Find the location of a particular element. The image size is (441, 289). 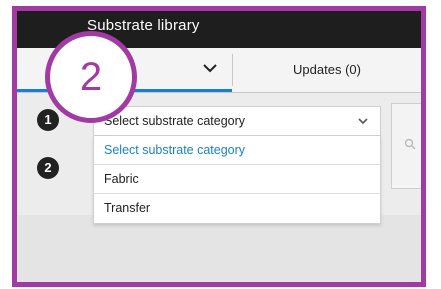

page-title: Substrate library is located at coordinates (143, 25).